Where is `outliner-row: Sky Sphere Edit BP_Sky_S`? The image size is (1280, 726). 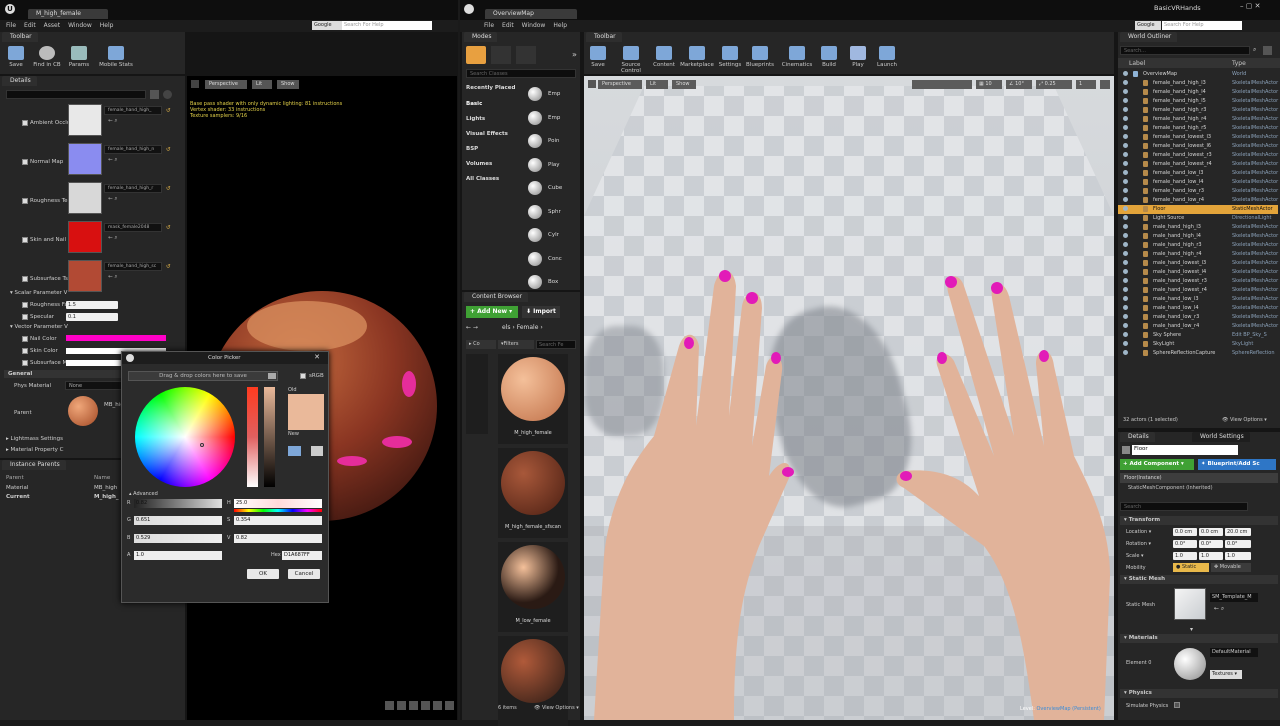 outliner-row: Sky Sphere Edit BP_Sky_S is located at coordinates (1198, 335).